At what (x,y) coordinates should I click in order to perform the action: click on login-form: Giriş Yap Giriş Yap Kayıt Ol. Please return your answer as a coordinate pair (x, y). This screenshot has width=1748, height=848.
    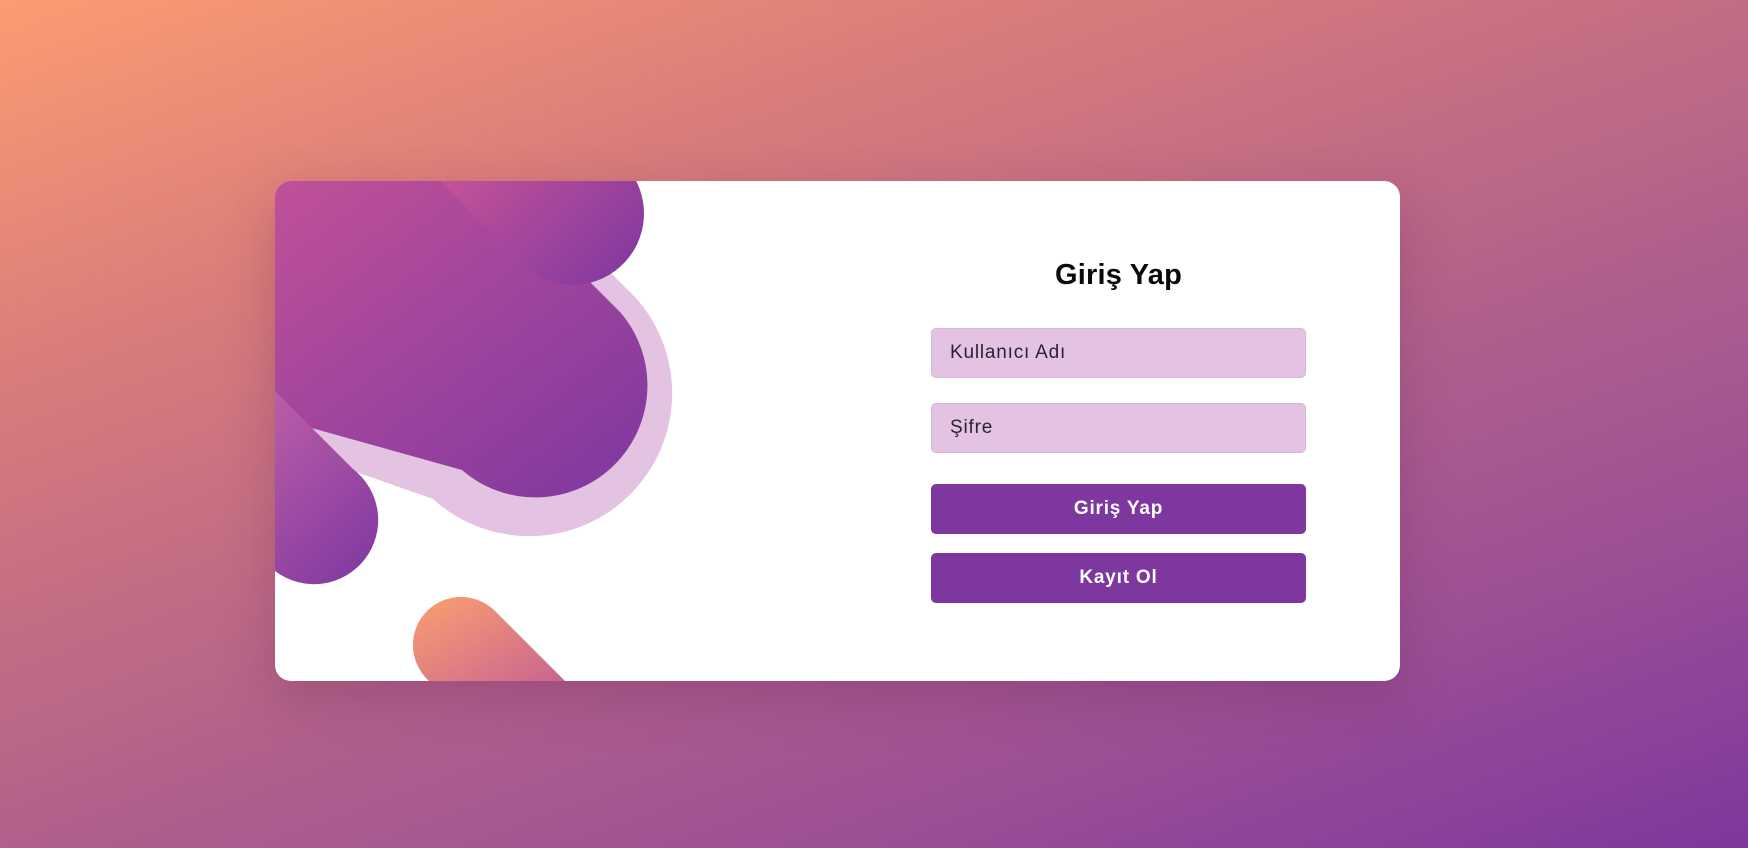
    Looking at the image, I should click on (1118, 431).